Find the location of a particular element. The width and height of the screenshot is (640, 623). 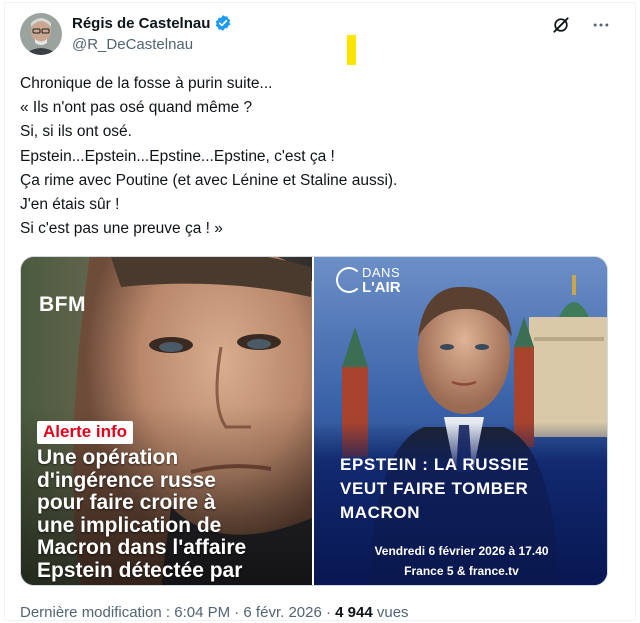

headline-line: Une opération is located at coordinates (108, 457).